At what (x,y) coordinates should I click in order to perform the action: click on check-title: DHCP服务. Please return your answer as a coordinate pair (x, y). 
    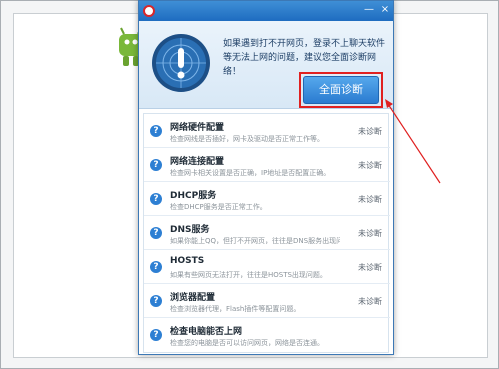
    Looking at the image, I should click on (193, 196).